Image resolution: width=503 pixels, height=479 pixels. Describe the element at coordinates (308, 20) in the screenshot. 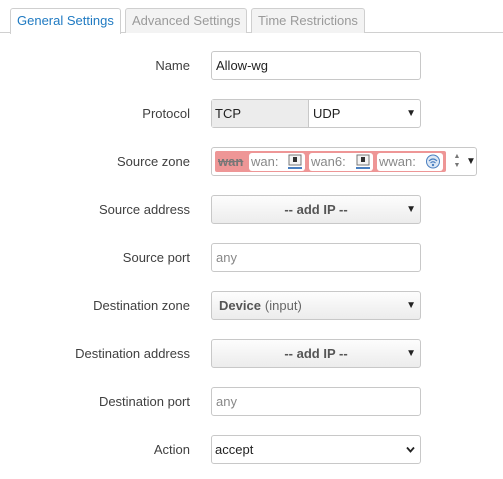

I see `tab-time-restrictions: Time Restrictions` at that location.